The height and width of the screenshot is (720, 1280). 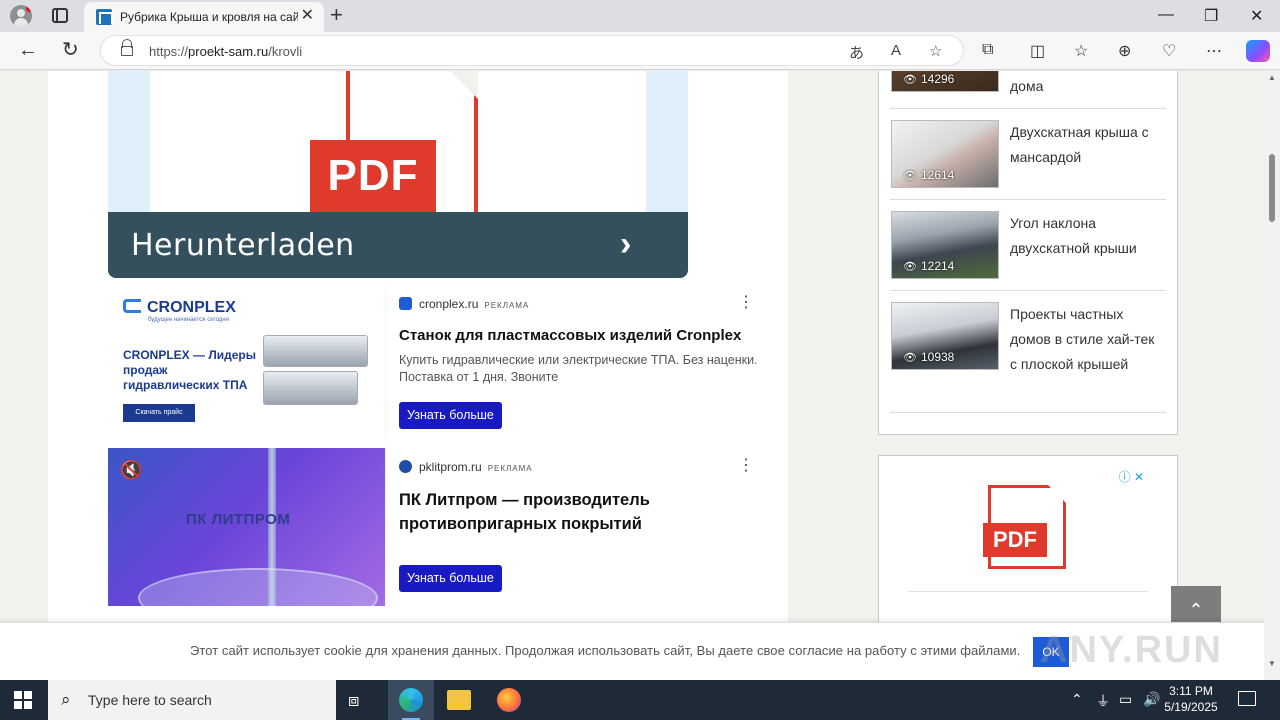 I want to click on post-title: Угол наклона двухскатной крыши, so click(x=1085, y=236).